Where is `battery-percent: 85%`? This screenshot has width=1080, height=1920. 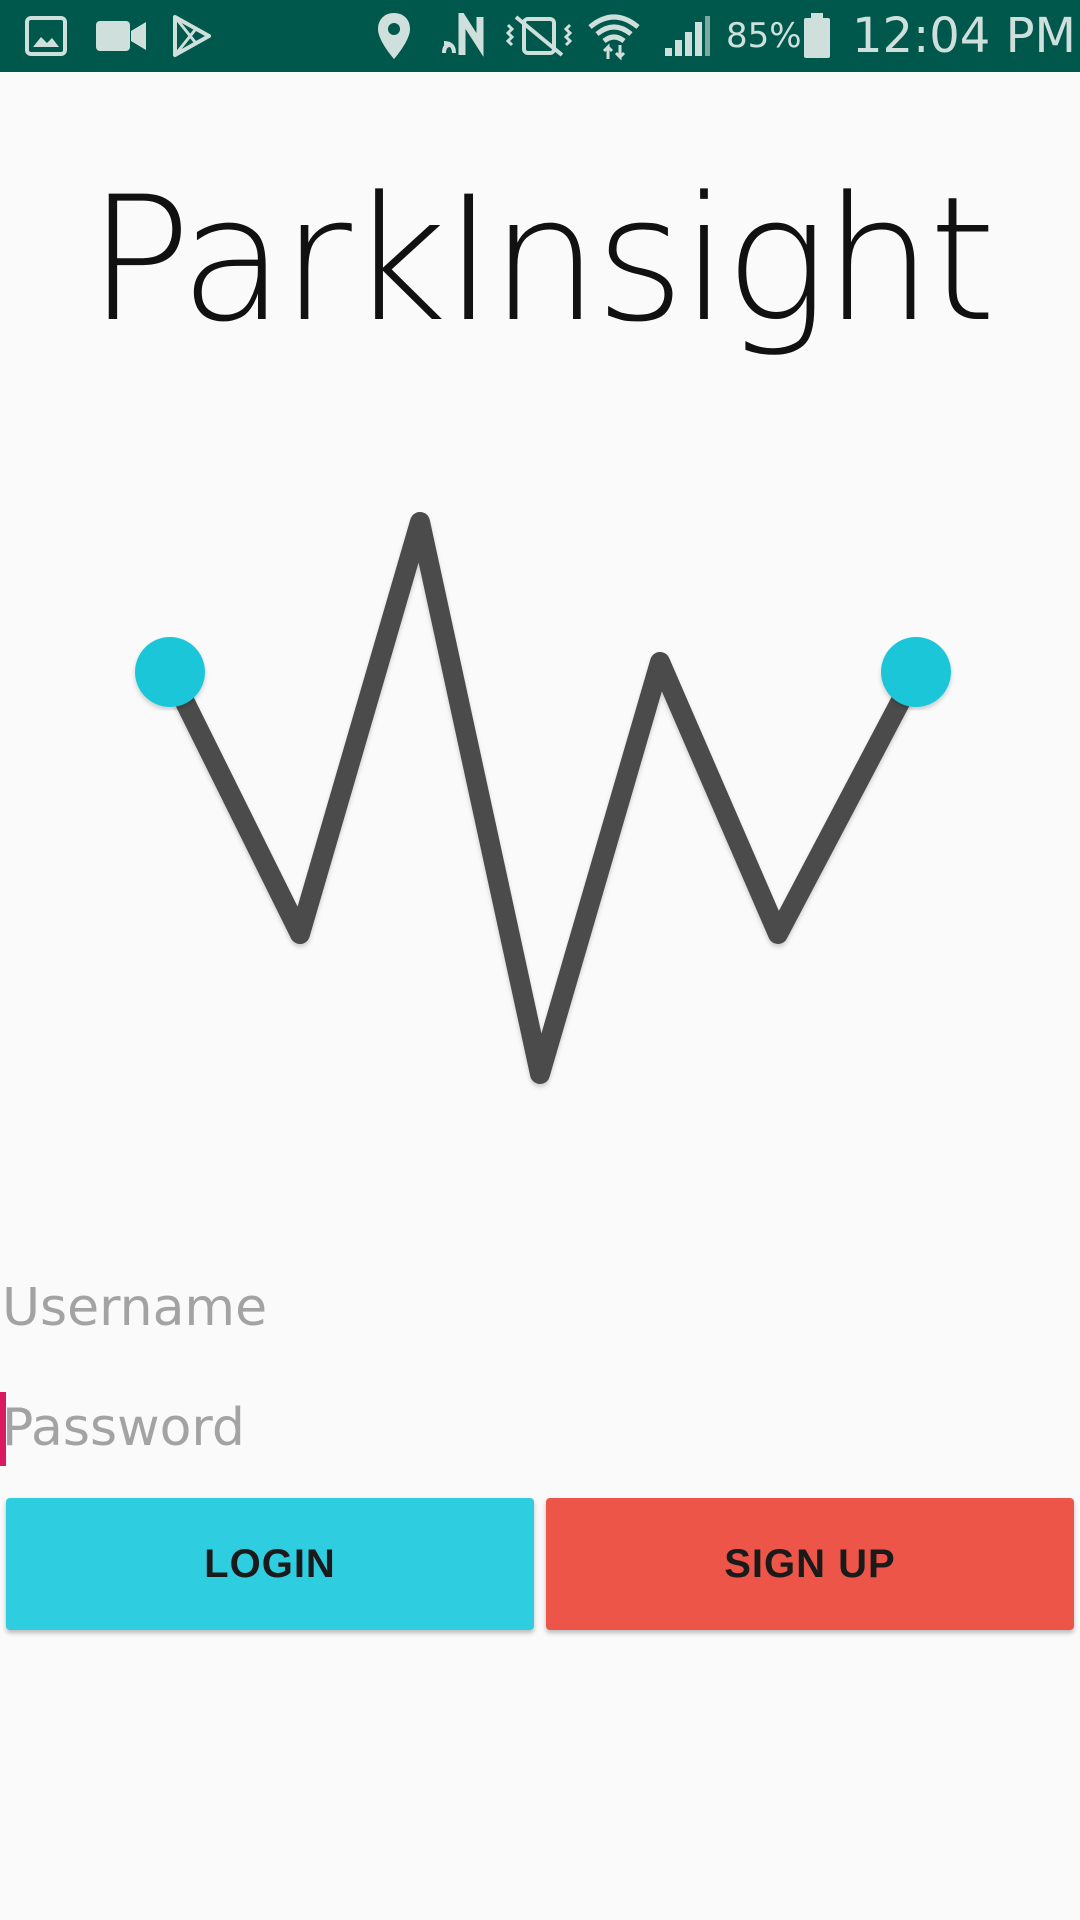
battery-percent: 85% is located at coordinates (764, 36).